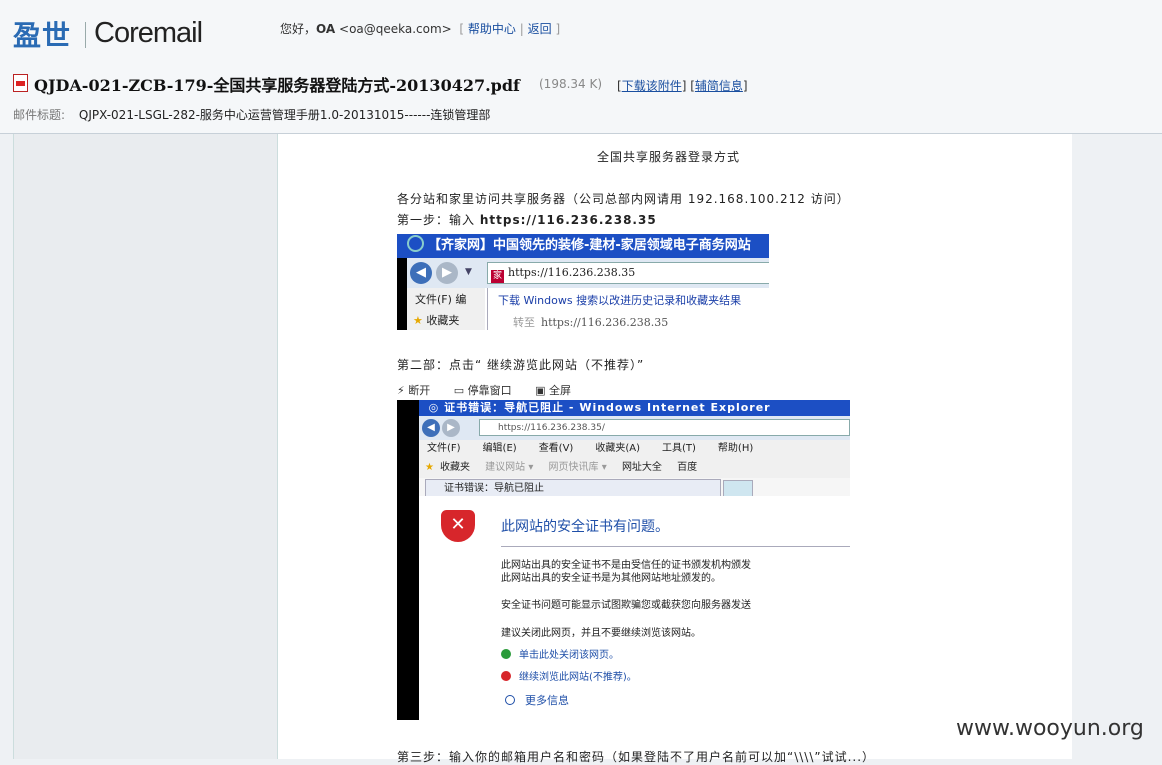 Image resolution: width=1162 pixels, height=765 pixels. Describe the element at coordinates (497, 276) in the screenshot. I see `site-favicon-icon: 家` at that location.